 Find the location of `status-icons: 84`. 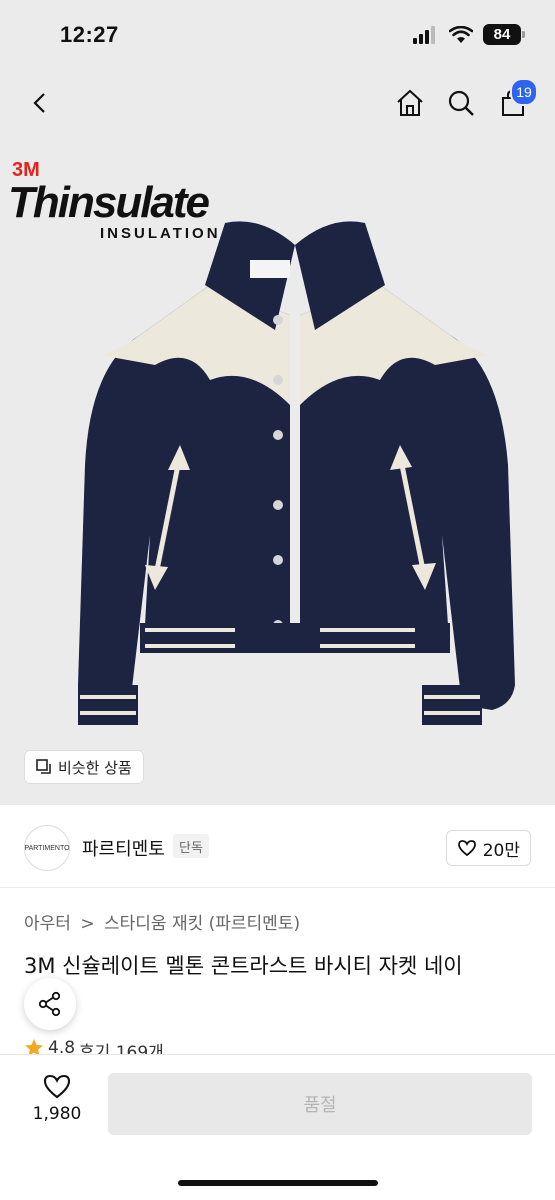

status-icons: 84 is located at coordinates (469, 34).